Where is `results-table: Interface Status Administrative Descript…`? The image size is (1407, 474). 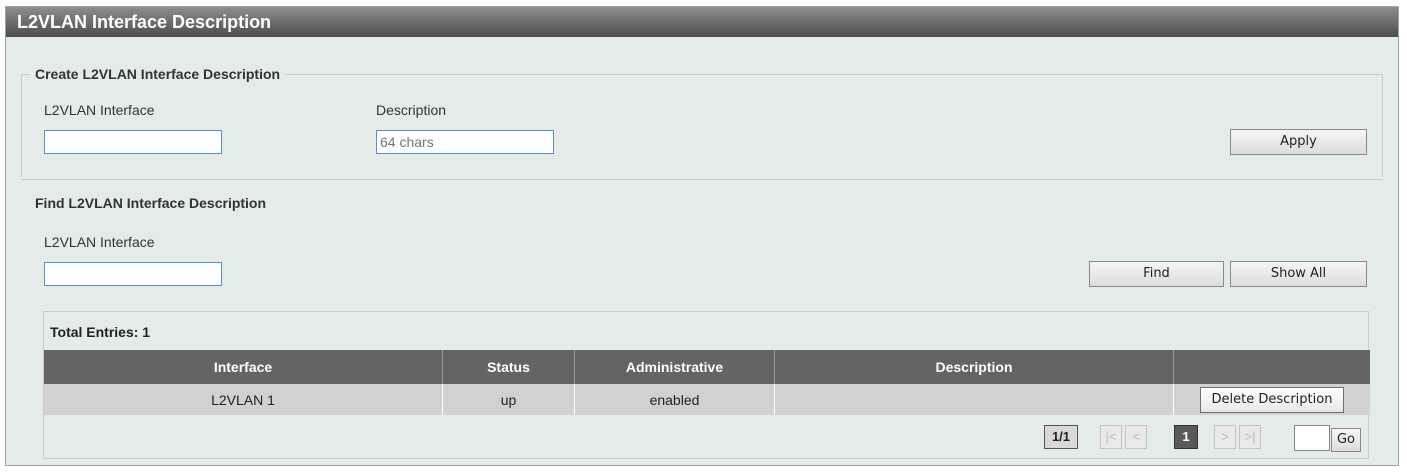
results-table: Interface Status Administrative Descript… is located at coordinates (707, 382).